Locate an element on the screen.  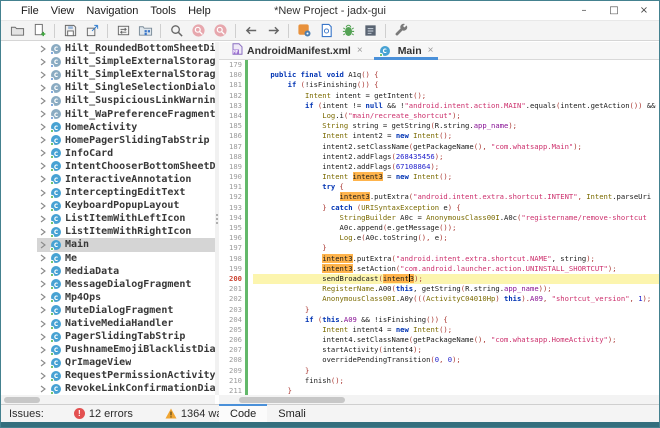
tab-androidmanifest: MF AndroidManifest.xml × is located at coordinates (297, 50).